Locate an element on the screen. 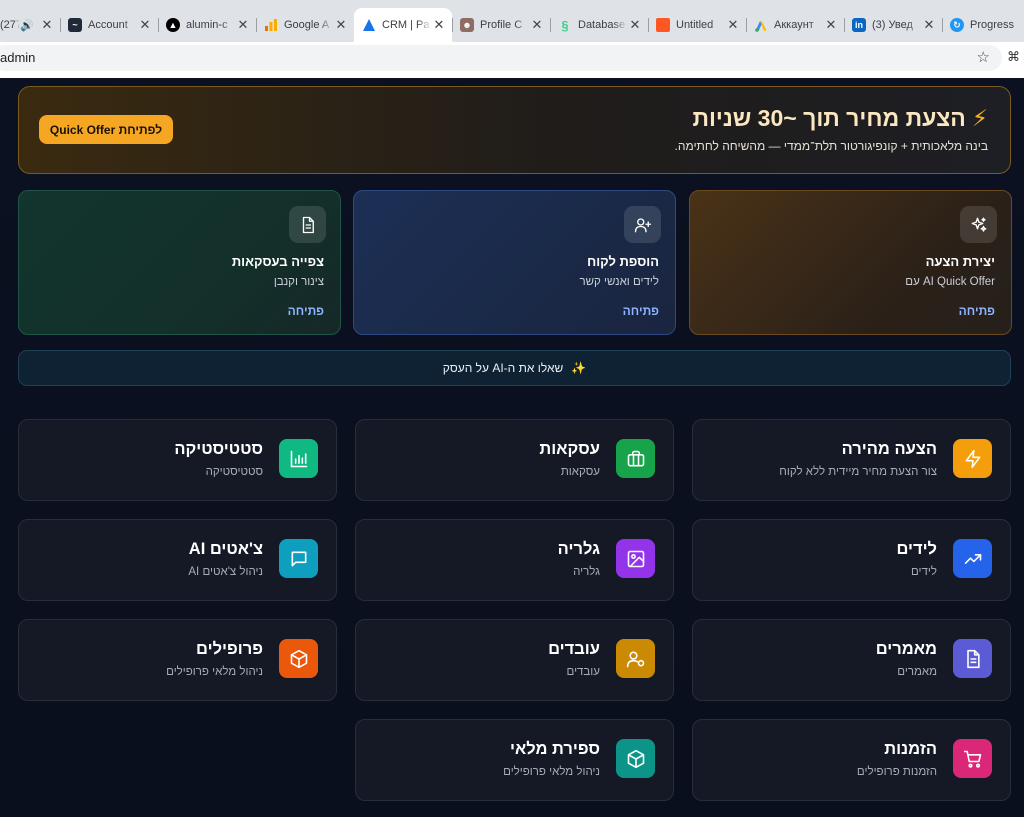 Image resolution: width=1024 pixels, height=817 pixels. database-icon: § is located at coordinates (565, 25).